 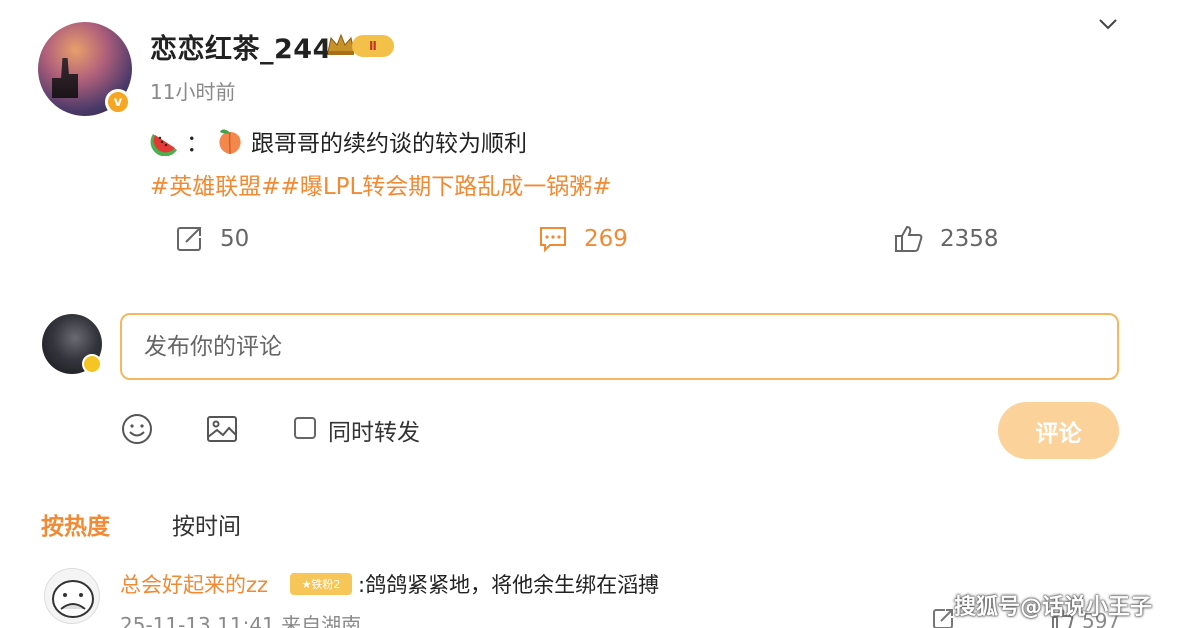 What do you see at coordinates (969, 239) in the screenshot?
I see `like-count: 2358` at bounding box center [969, 239].